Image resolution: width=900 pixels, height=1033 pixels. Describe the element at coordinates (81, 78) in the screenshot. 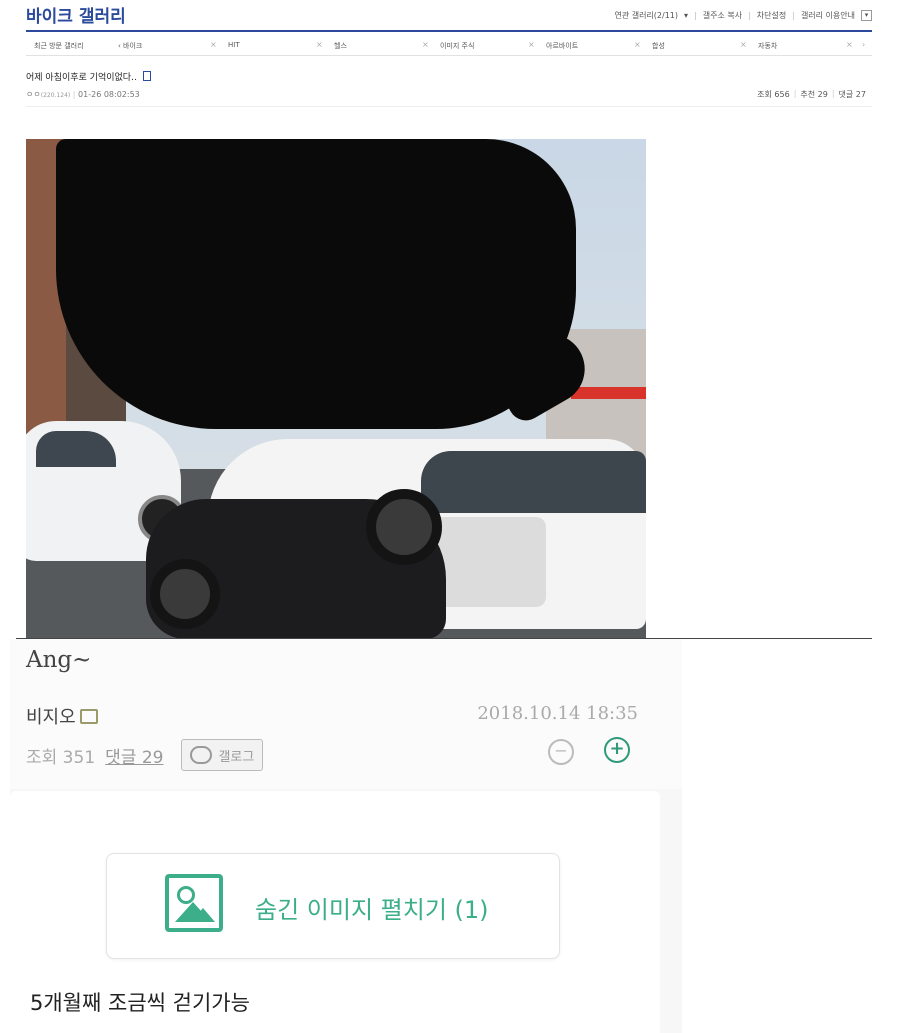

I see `post-title-text: 어제 아침이후로 기억이없다..` at that location.